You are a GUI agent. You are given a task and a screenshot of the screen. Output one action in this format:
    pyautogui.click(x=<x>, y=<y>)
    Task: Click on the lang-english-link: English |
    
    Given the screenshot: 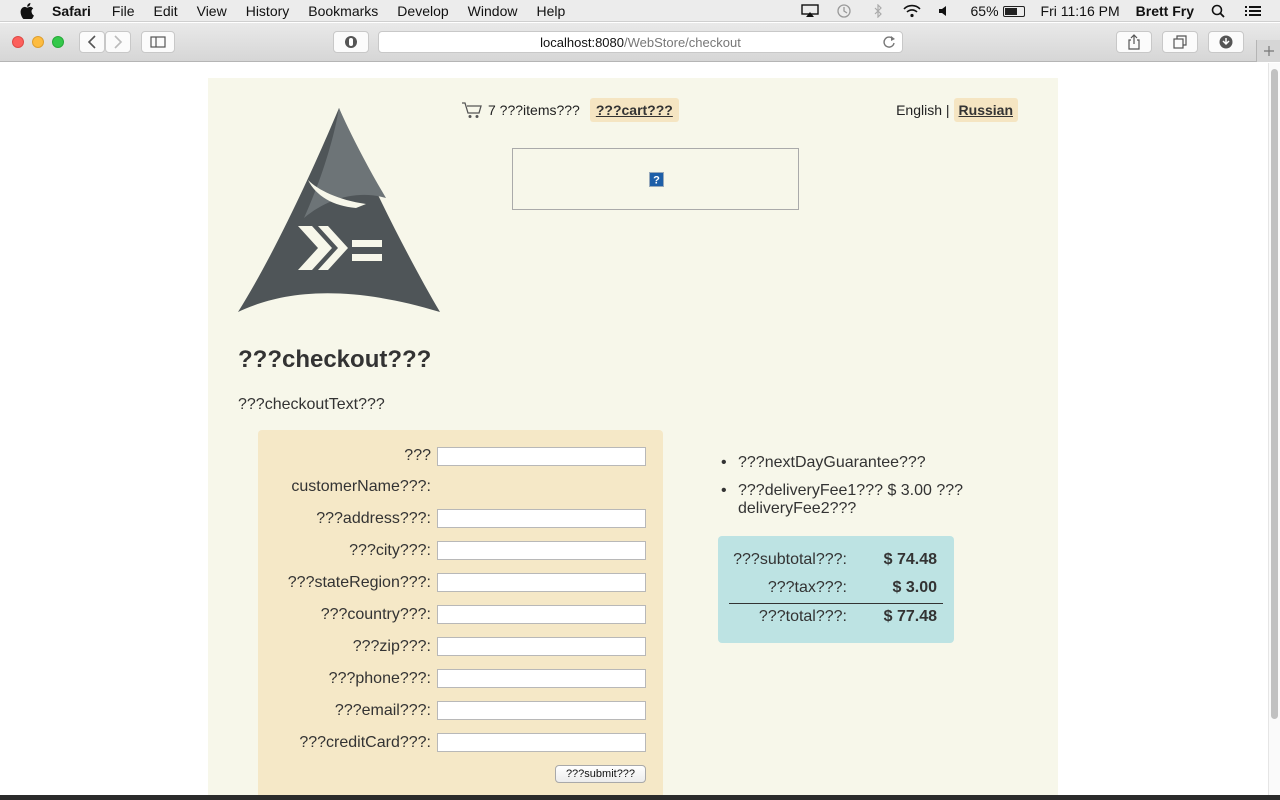 What is the action you would take?
    pyautogui.click(x=922, y=110)
    